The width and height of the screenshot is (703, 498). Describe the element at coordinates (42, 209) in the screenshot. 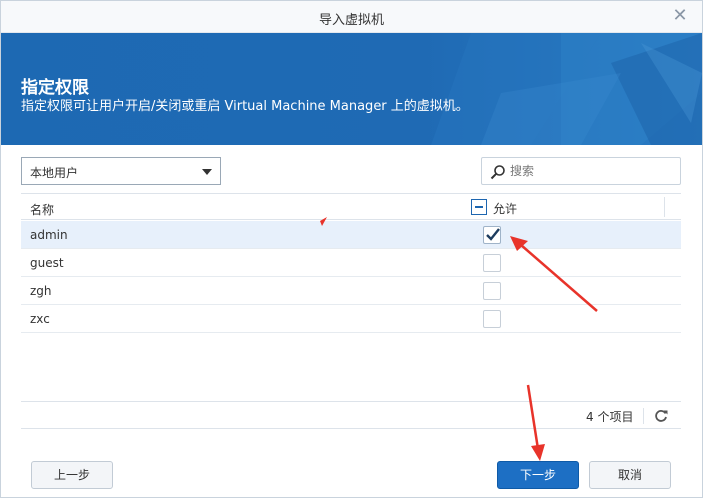

I see `column-header-name: 名称` at that location.